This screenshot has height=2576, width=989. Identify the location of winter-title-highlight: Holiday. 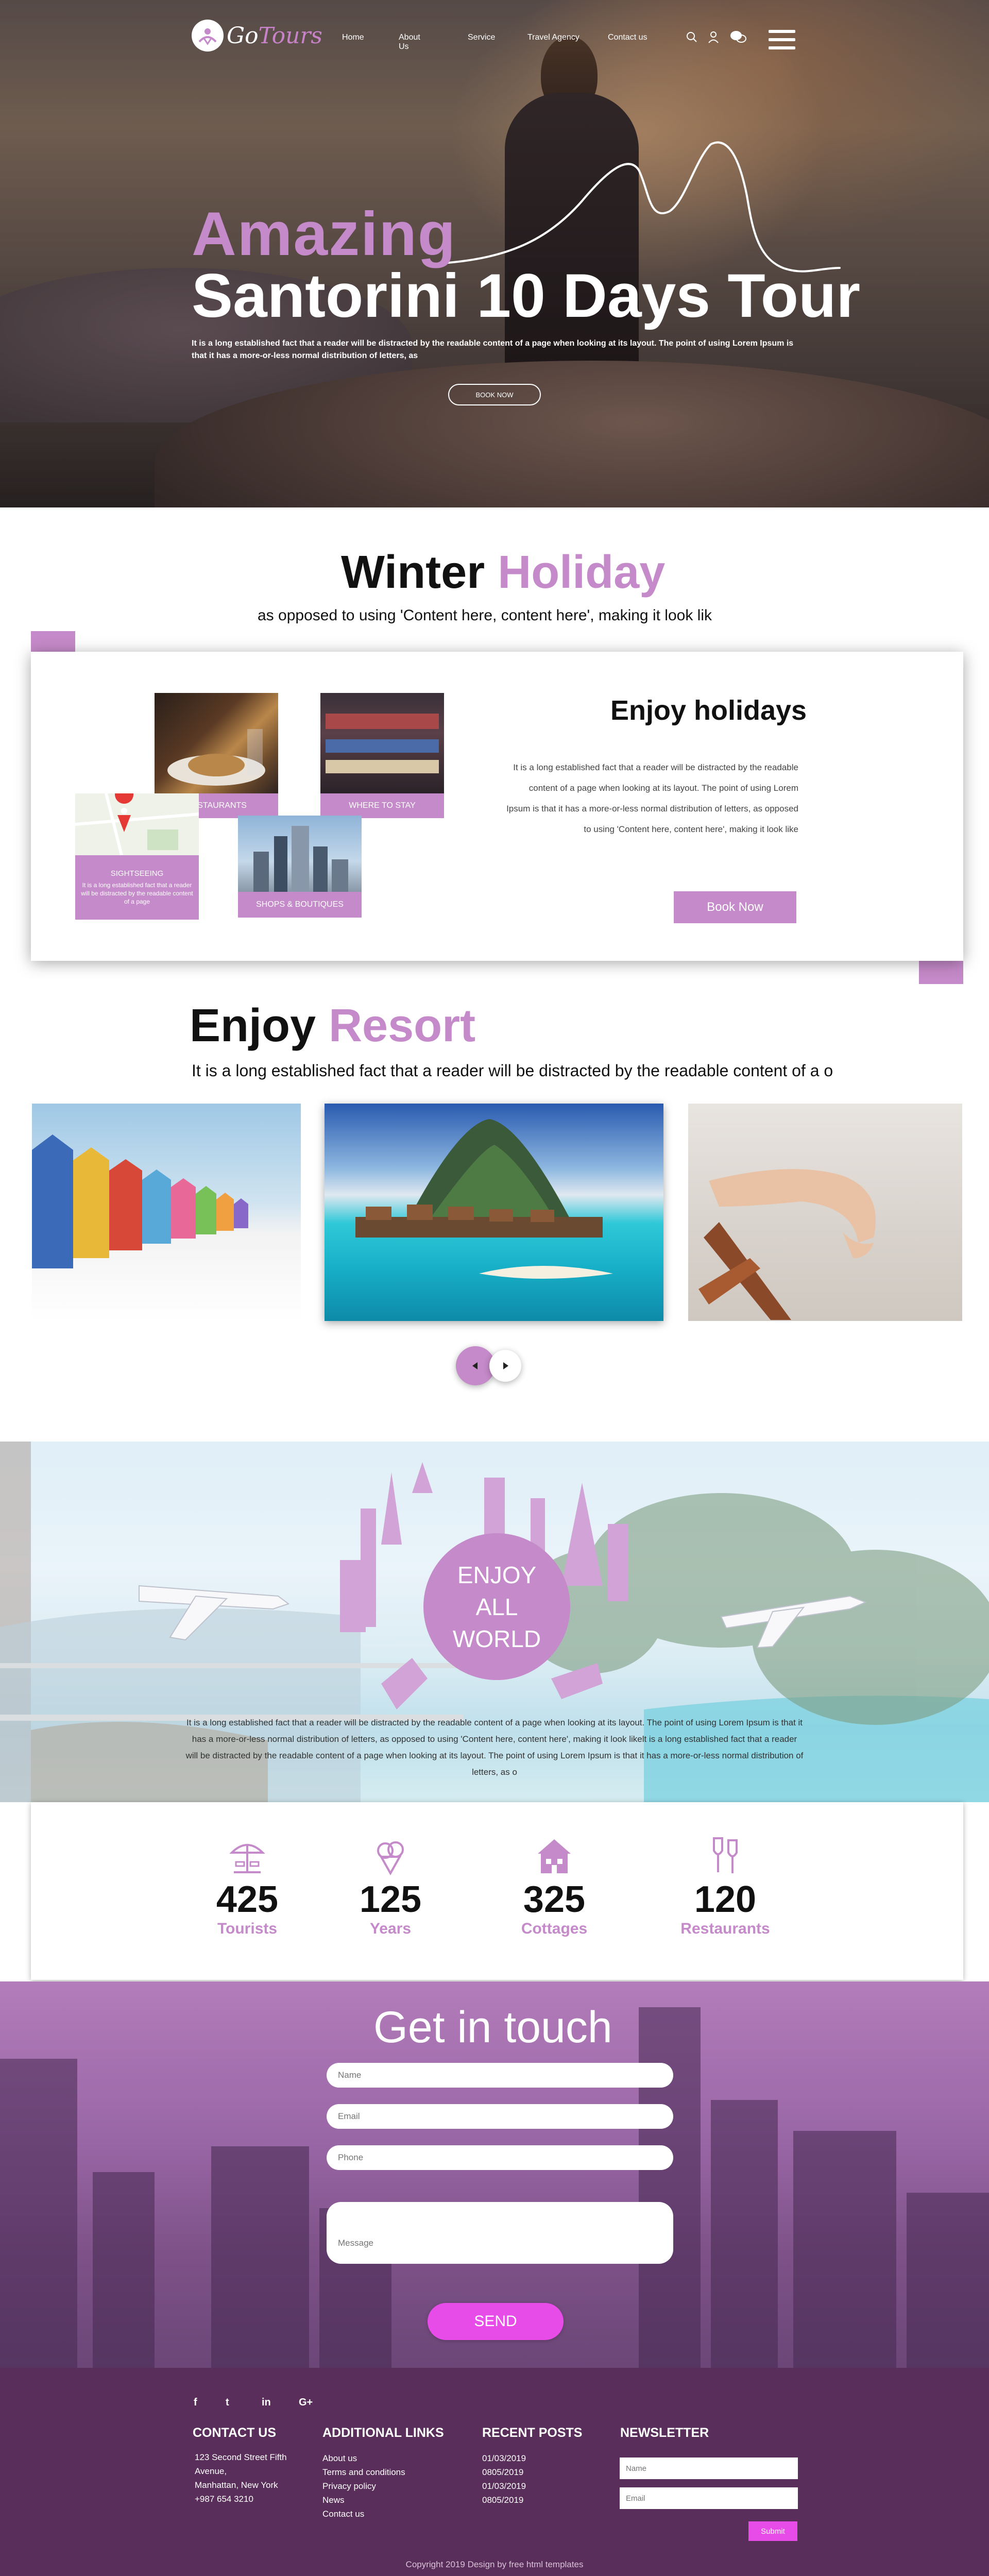
(582, 572).